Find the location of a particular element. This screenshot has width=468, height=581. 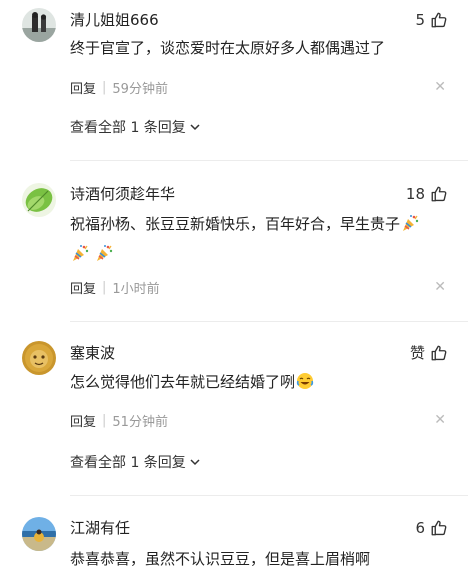

username: 清儿姐姐666 is located at coordinates (114, 20).